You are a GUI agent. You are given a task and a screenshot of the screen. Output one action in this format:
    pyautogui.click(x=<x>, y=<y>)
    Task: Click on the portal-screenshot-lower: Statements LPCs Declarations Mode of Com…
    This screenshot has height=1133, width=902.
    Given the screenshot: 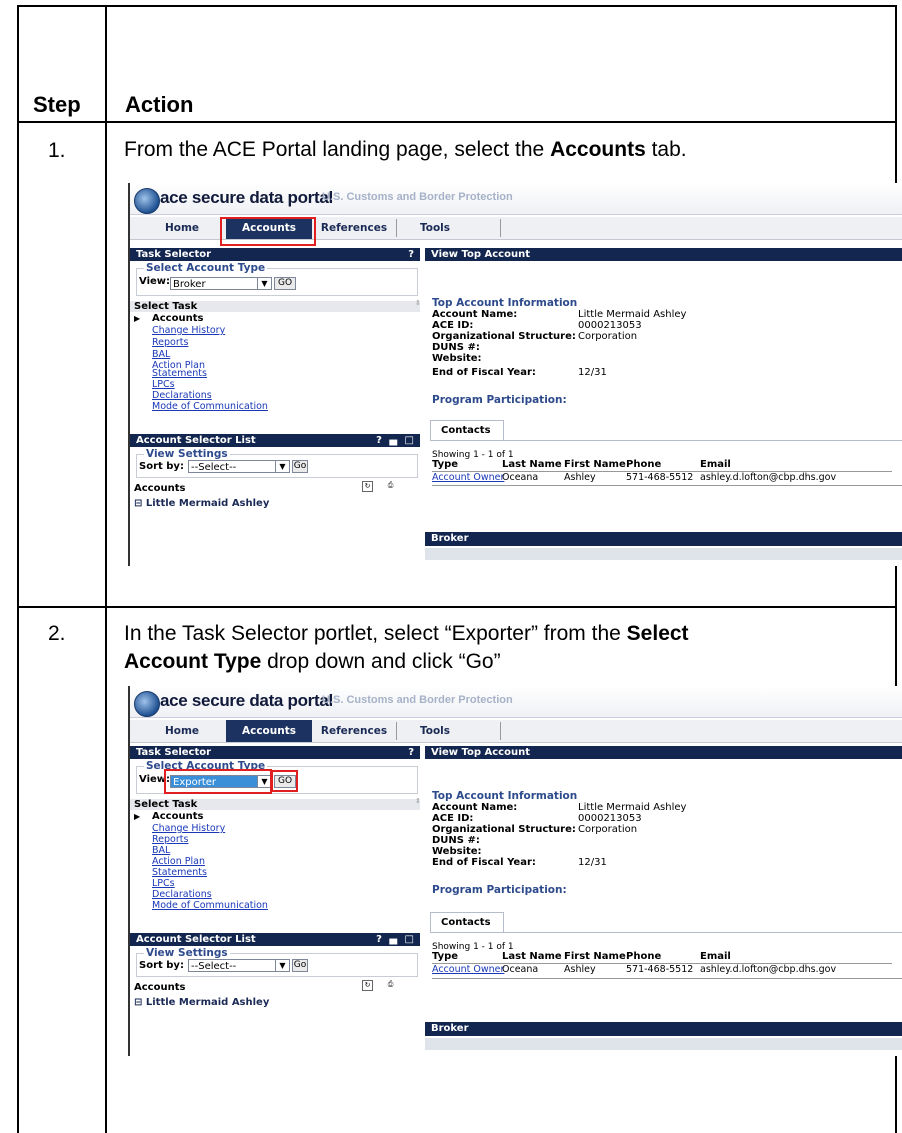 What is the action you would take?
    pyautogui.click(x=515, y=467)
    